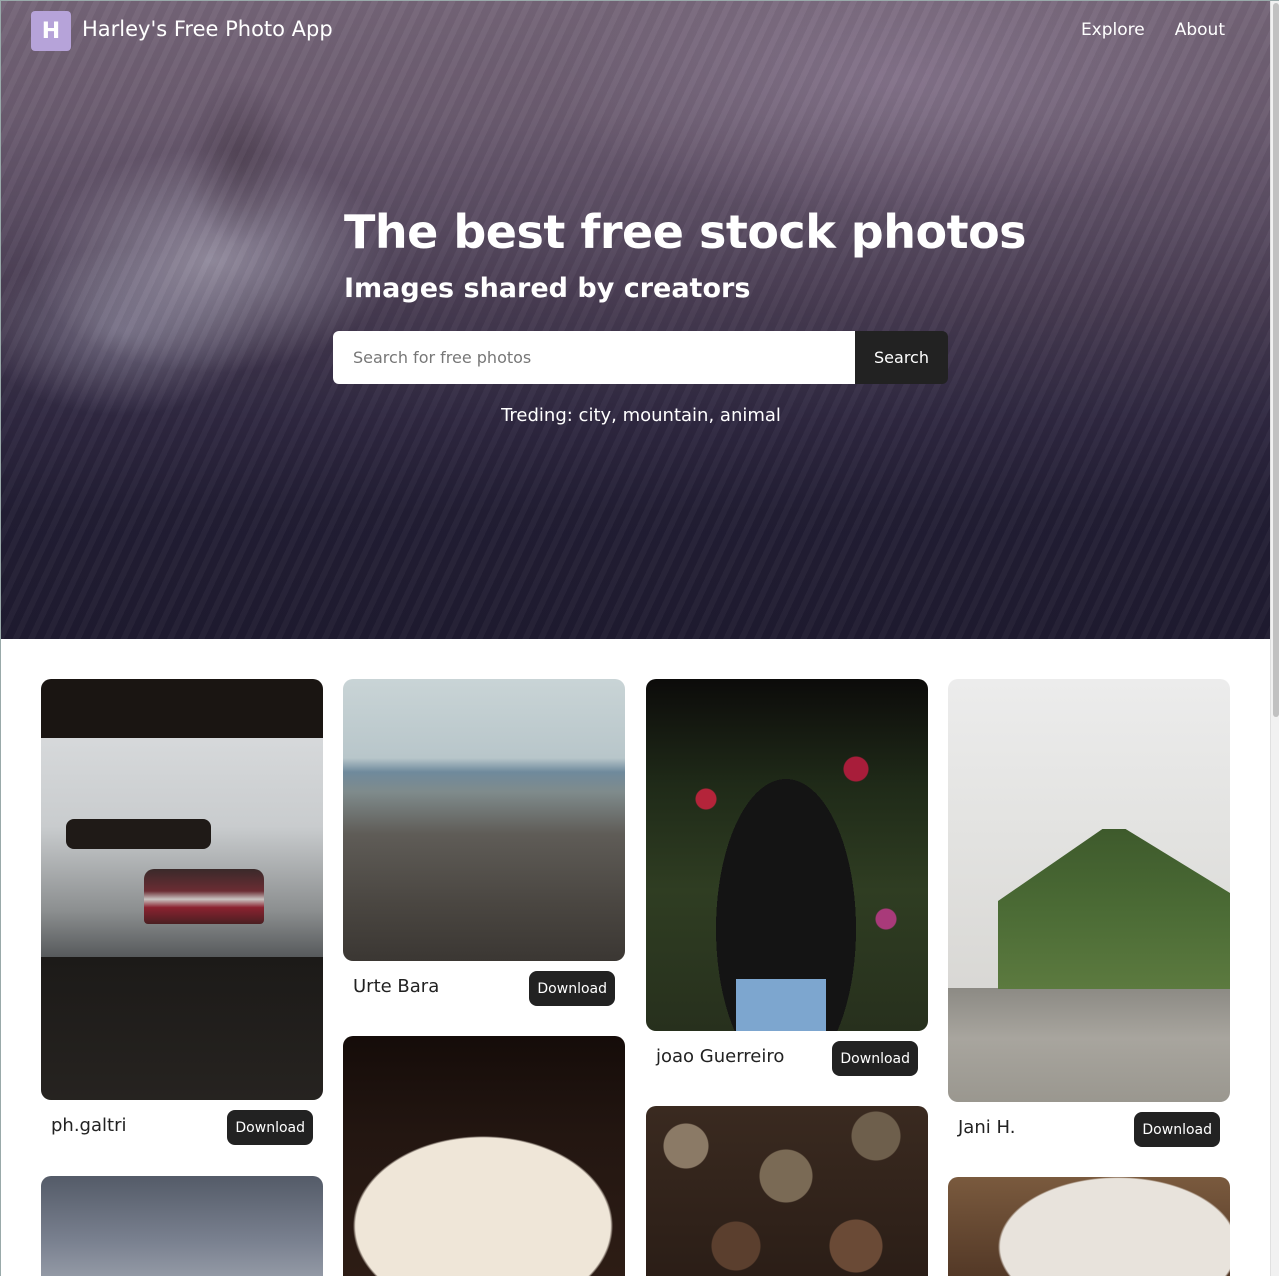 The width and height of the screenshot is (1279, 1276). What do you see at coordinates (1113, 30) in the screenshot?
I see `nav-link-explore: Explore` at bounding box center [1113, 30].